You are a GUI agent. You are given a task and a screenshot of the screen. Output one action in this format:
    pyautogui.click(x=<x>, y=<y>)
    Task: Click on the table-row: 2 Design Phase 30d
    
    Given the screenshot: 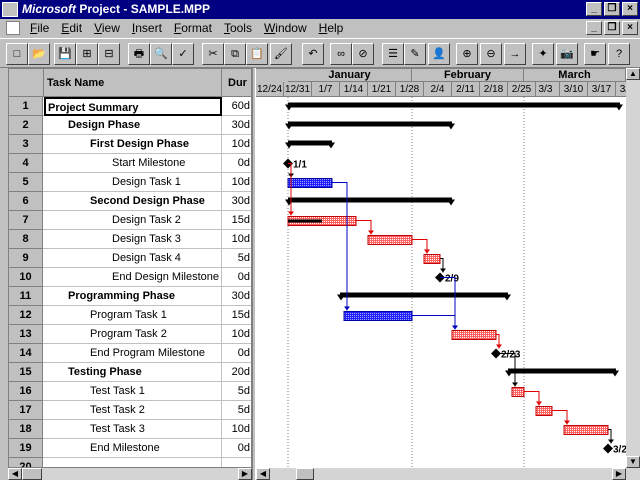 What is the action you would take?
    pyautogui.click(x=130, y=125)
    